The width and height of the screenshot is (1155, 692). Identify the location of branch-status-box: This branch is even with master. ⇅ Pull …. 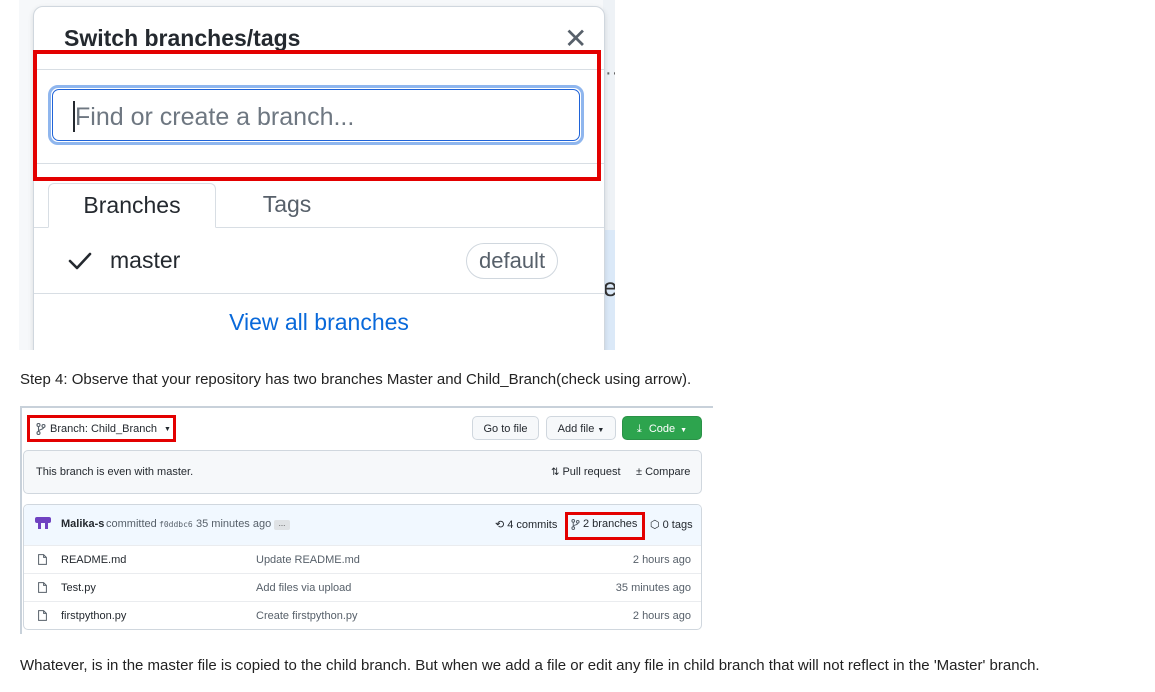
(362, 472).